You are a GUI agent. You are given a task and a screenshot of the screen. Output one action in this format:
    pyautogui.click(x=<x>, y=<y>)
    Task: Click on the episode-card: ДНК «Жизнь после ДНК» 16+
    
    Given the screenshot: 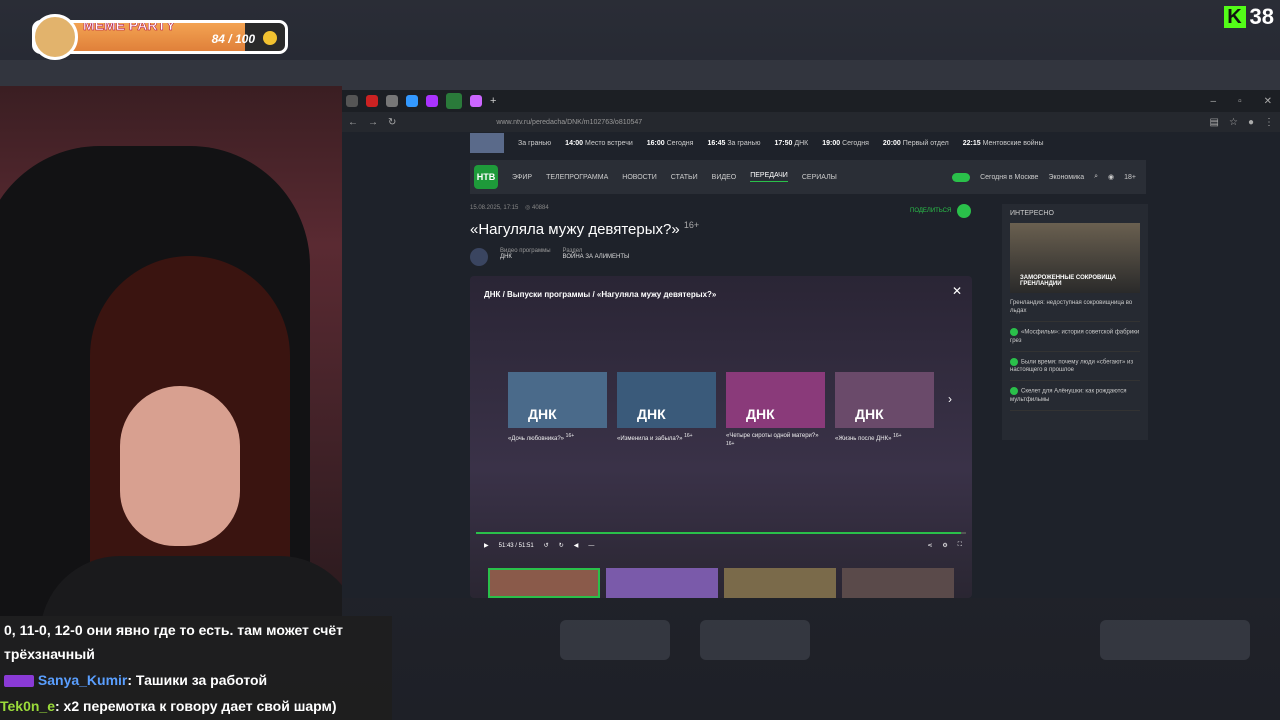 What is the action you would take?
    pyautogui.click(x=884, y=411)
    